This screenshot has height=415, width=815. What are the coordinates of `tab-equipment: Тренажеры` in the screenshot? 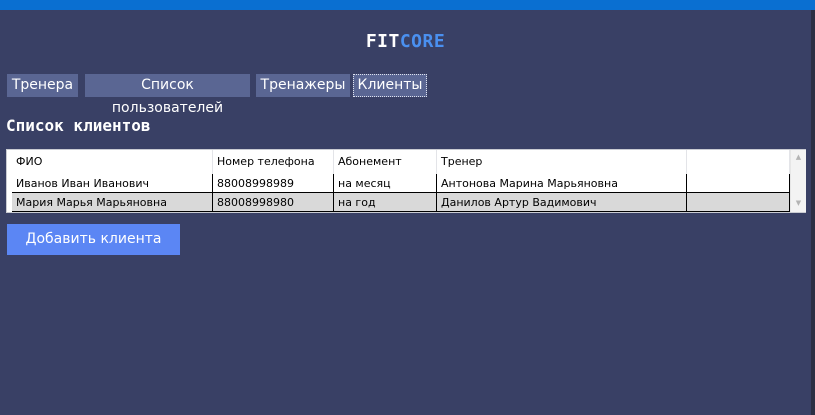 It's located at (303, 85).